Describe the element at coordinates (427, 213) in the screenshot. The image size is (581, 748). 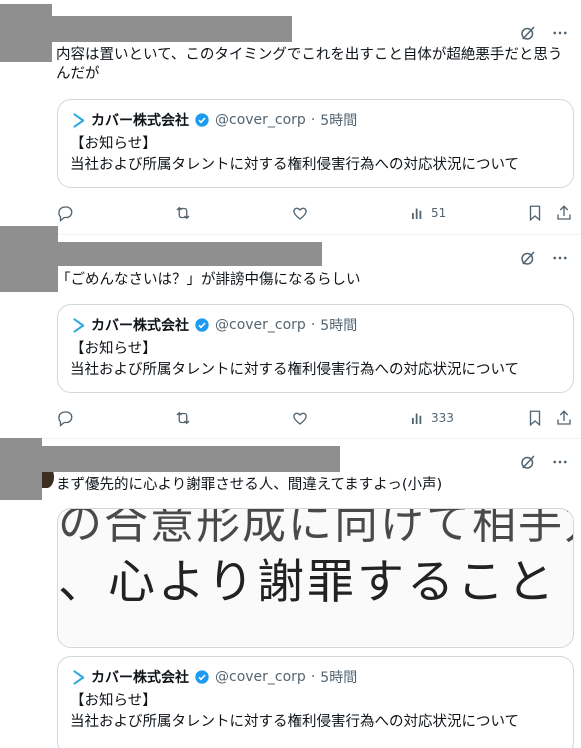
I see `views-button: 51` at that location.